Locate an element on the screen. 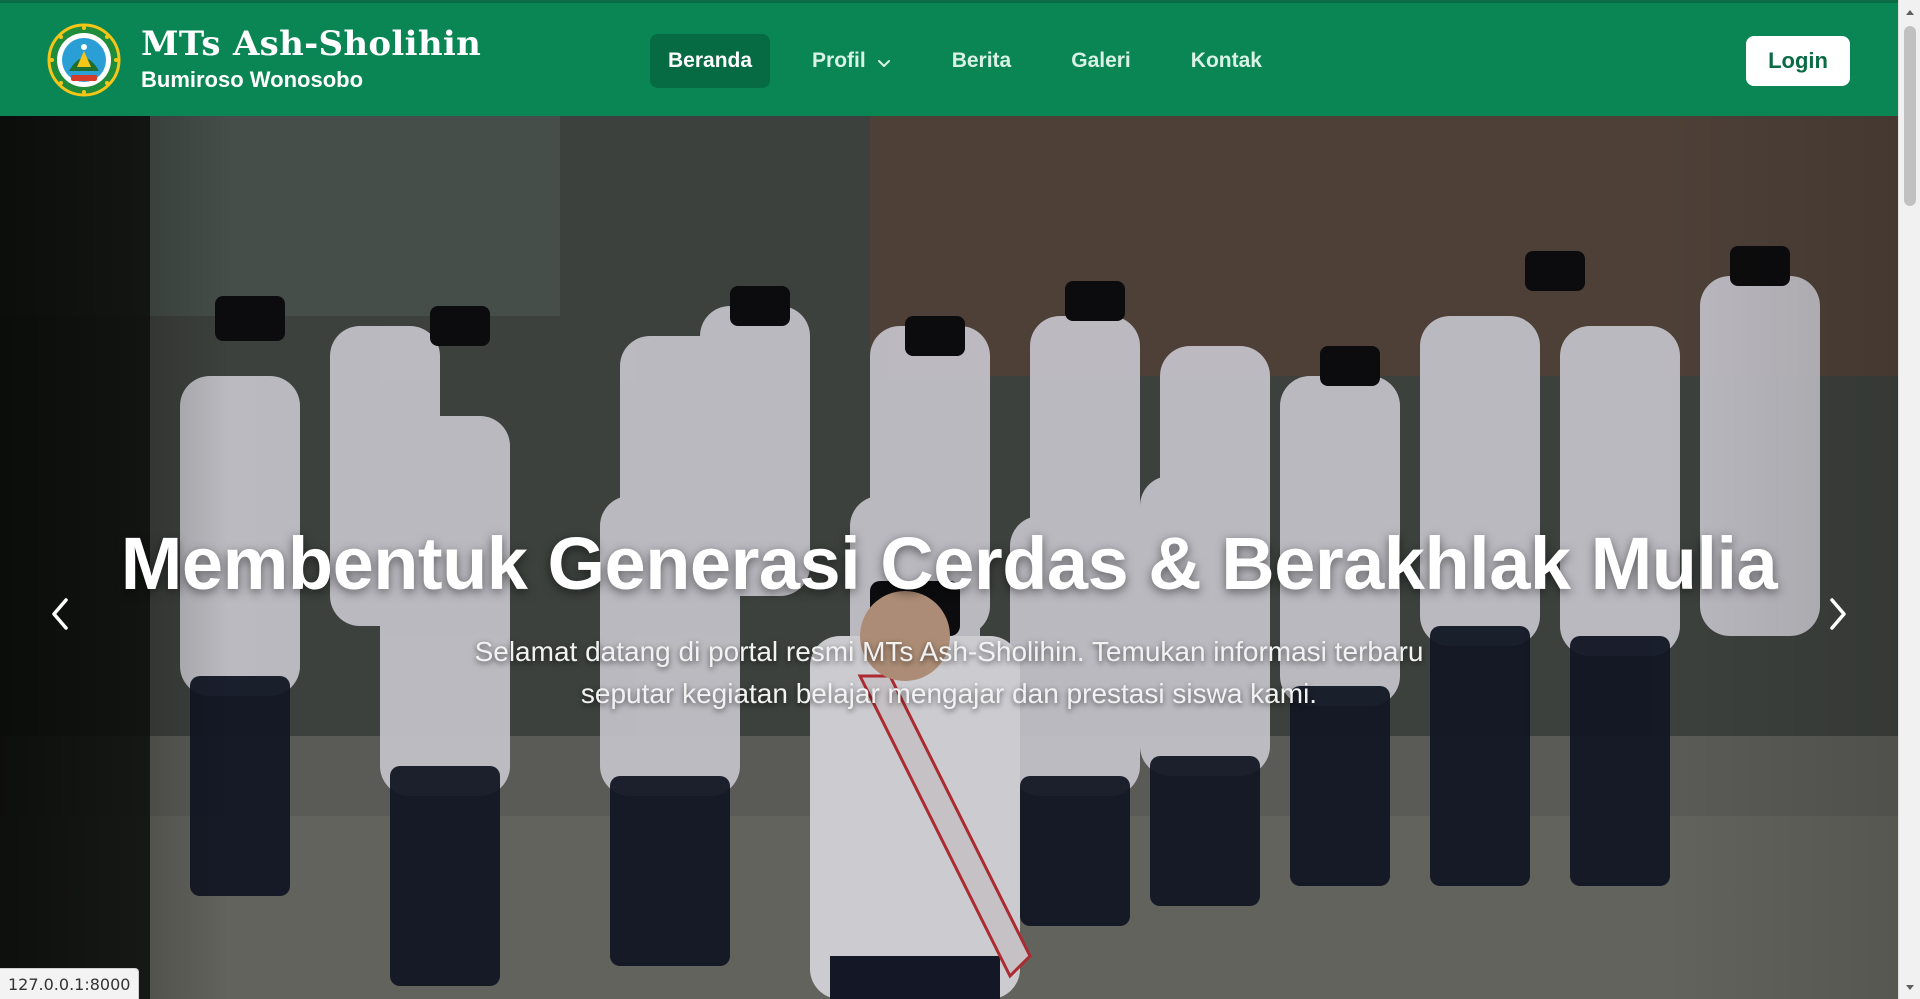 The image size is (1920, 999). nav-item-label: Profil is located at coordinates (839, 60).